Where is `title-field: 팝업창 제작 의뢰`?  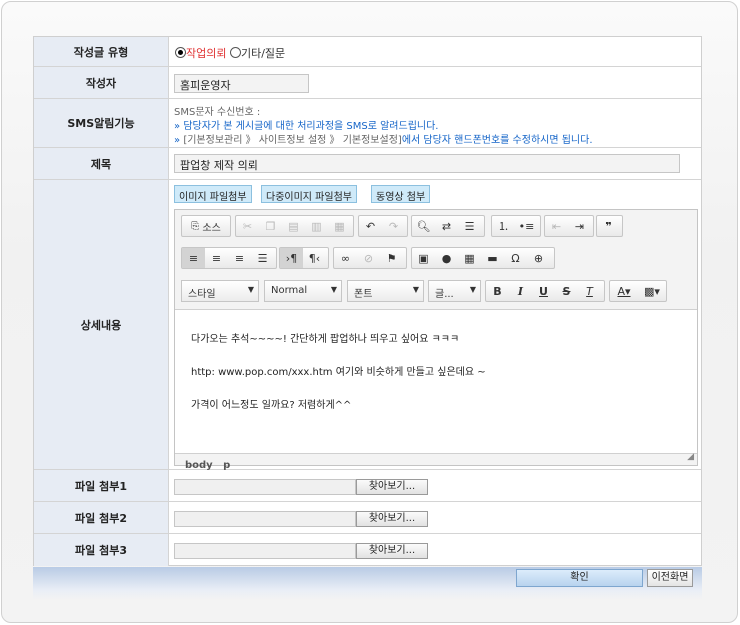 title-field: 팝업창 제작 의뢰 is located at coordinates (427, 163).